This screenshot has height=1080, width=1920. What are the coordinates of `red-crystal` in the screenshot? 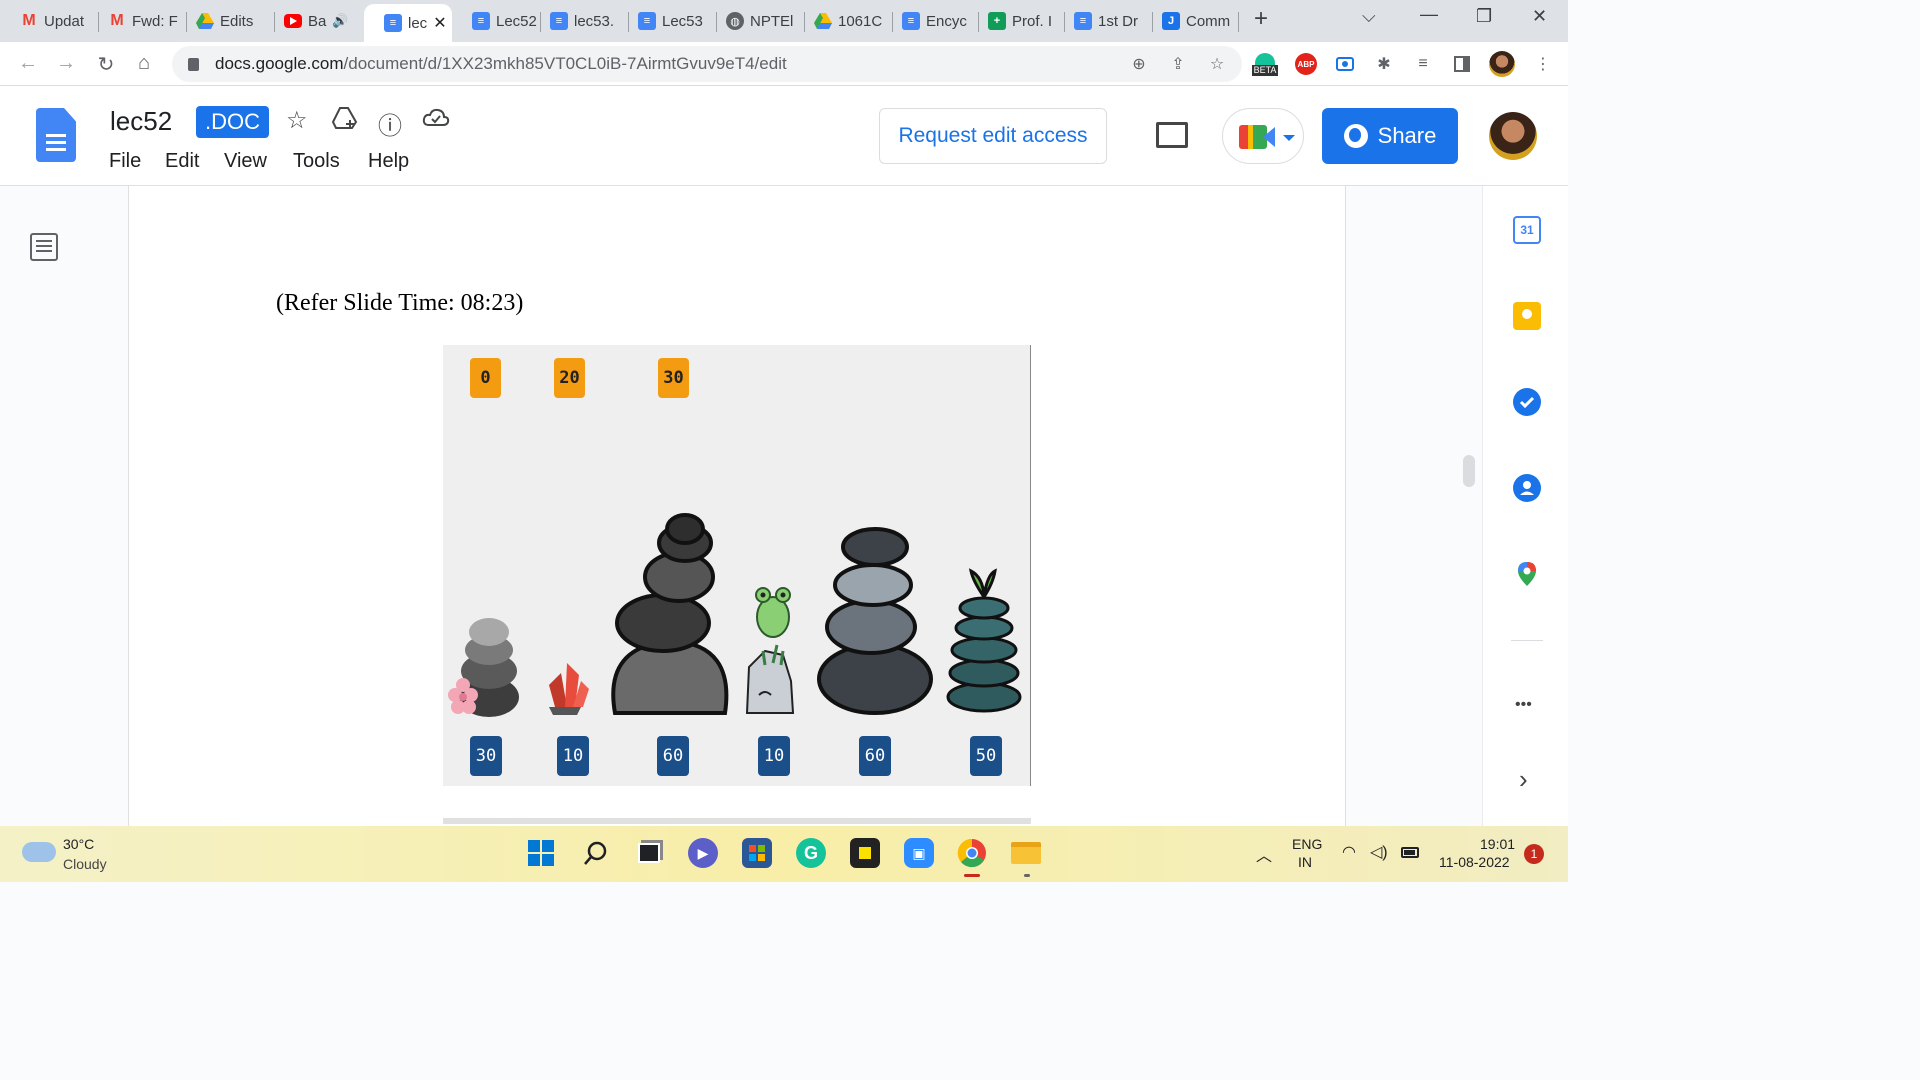 It's located at (569, 689).